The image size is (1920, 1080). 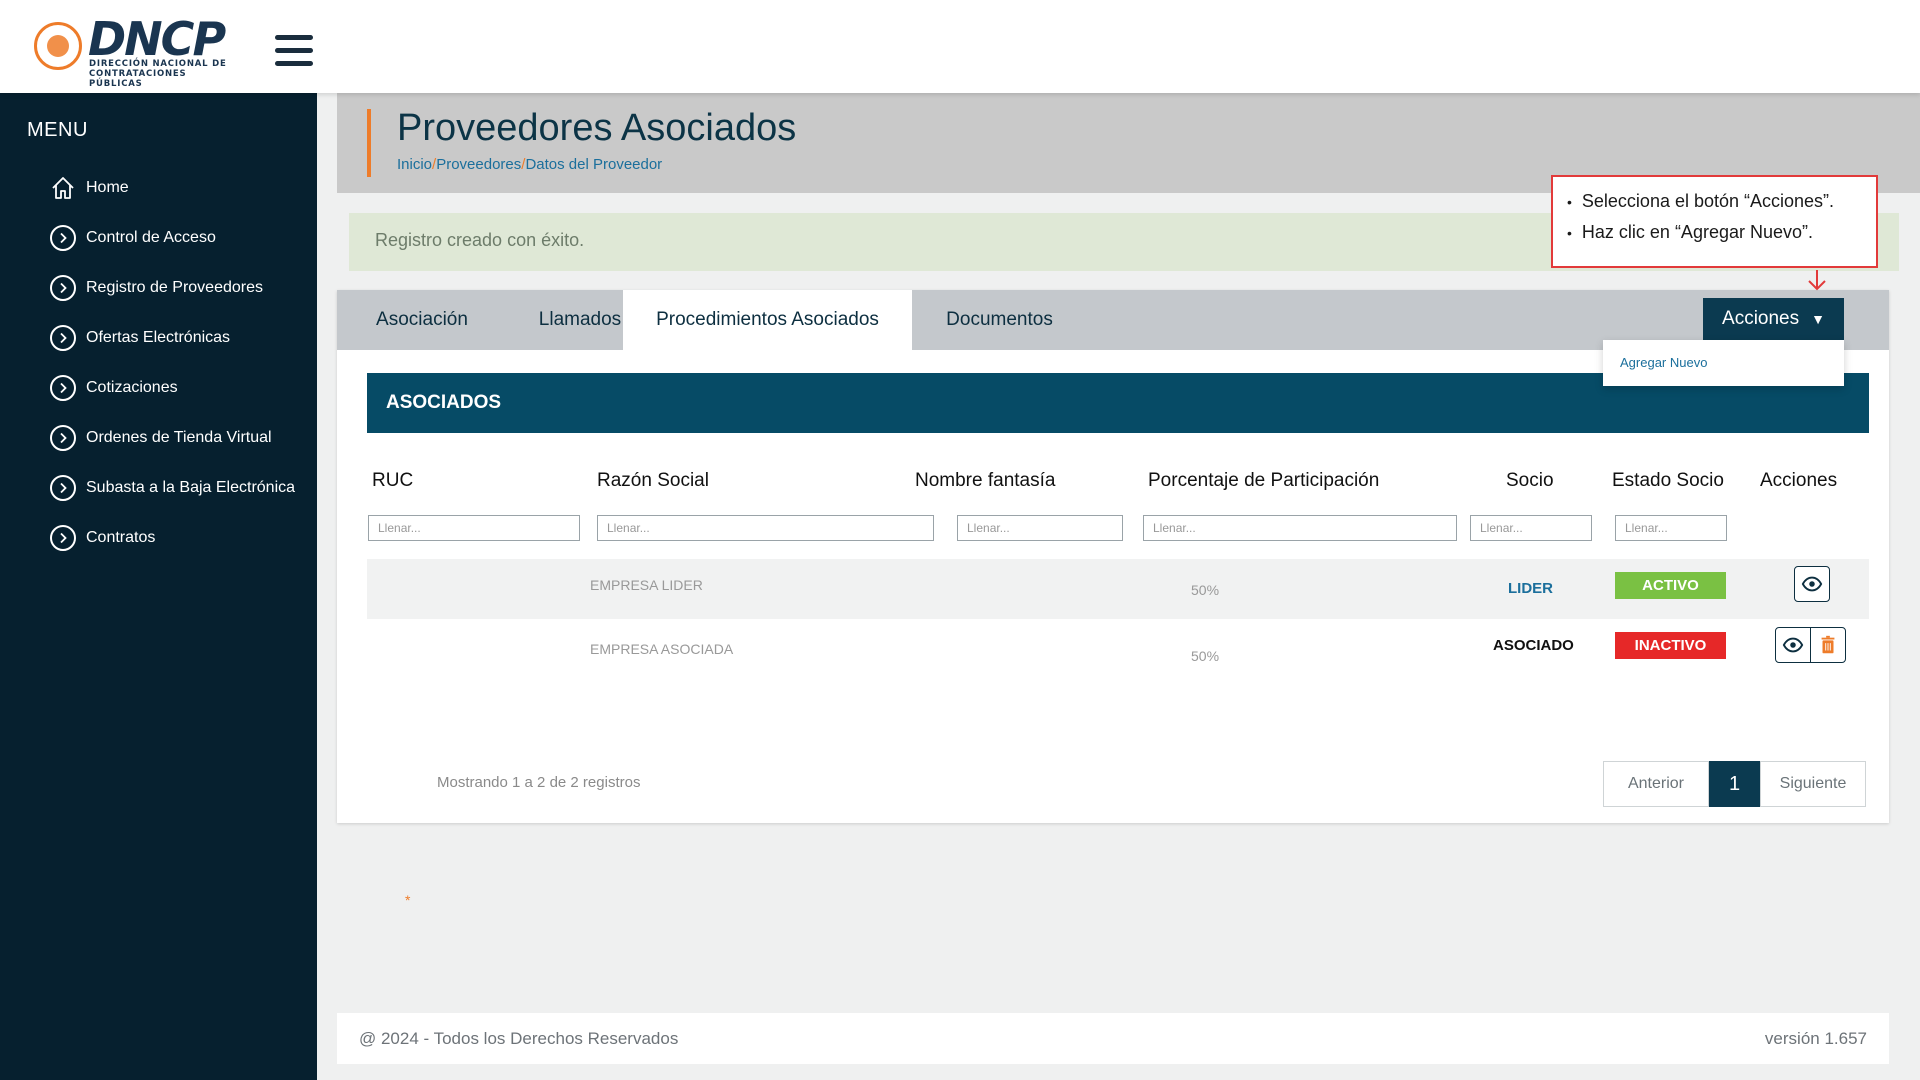 What do you see at coordinates (157, 39) in the screenshot?
I see `logo-name: DNCP` at bounding box center [157, 39].